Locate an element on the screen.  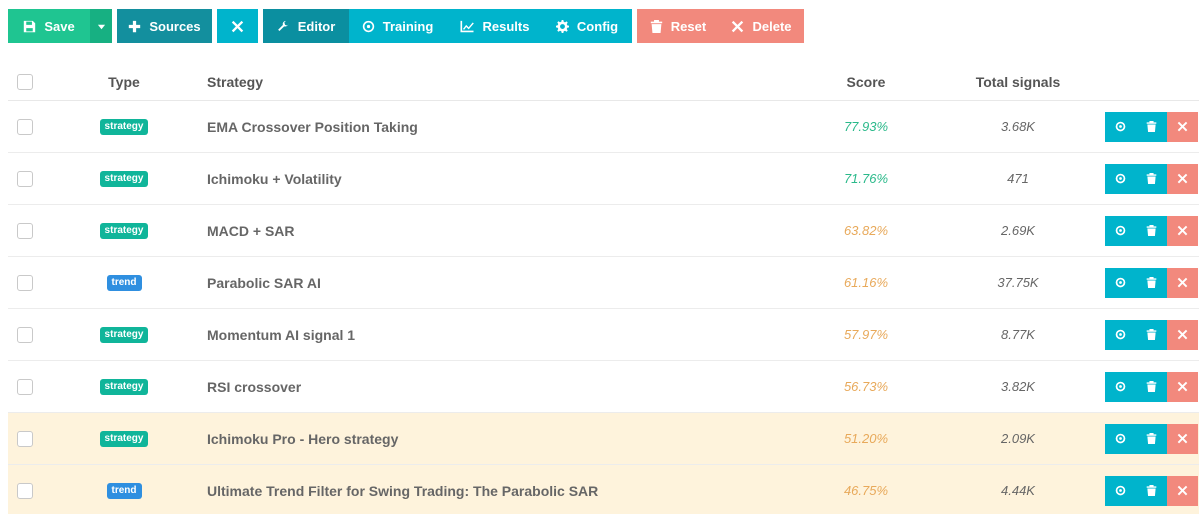
table-row: trend Parabolic SAR AI 61.16% 37.75K is located at coordinates (603, 283).